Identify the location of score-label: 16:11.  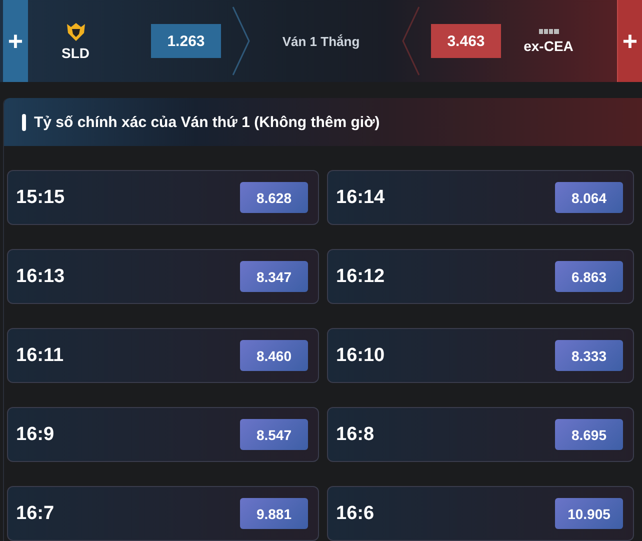
(40, 355).